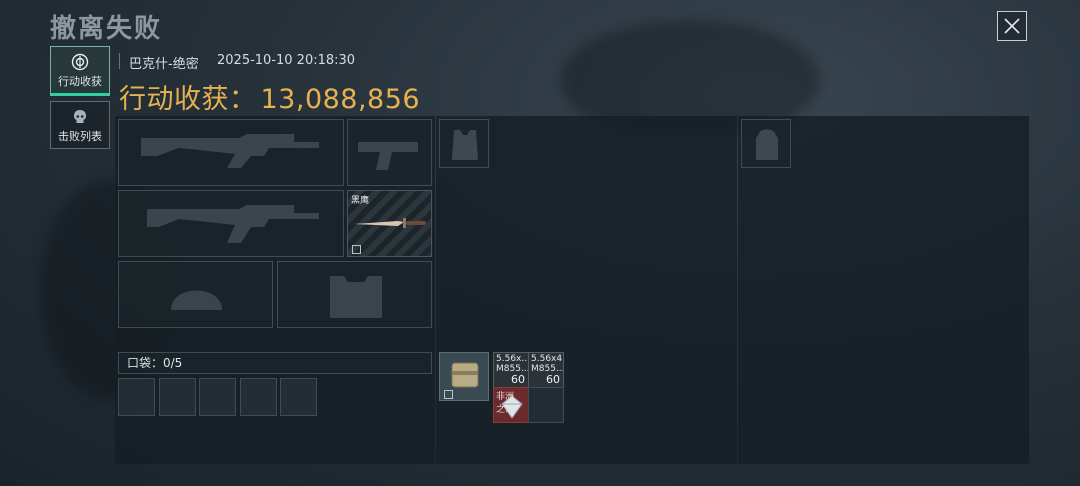 The width and height of the screenshot is (1080, 486). What do you see at coordinates (389, 223) in the screenshot?
I see `melee-slot: 黑鹰` at bounding box center [389, 223].